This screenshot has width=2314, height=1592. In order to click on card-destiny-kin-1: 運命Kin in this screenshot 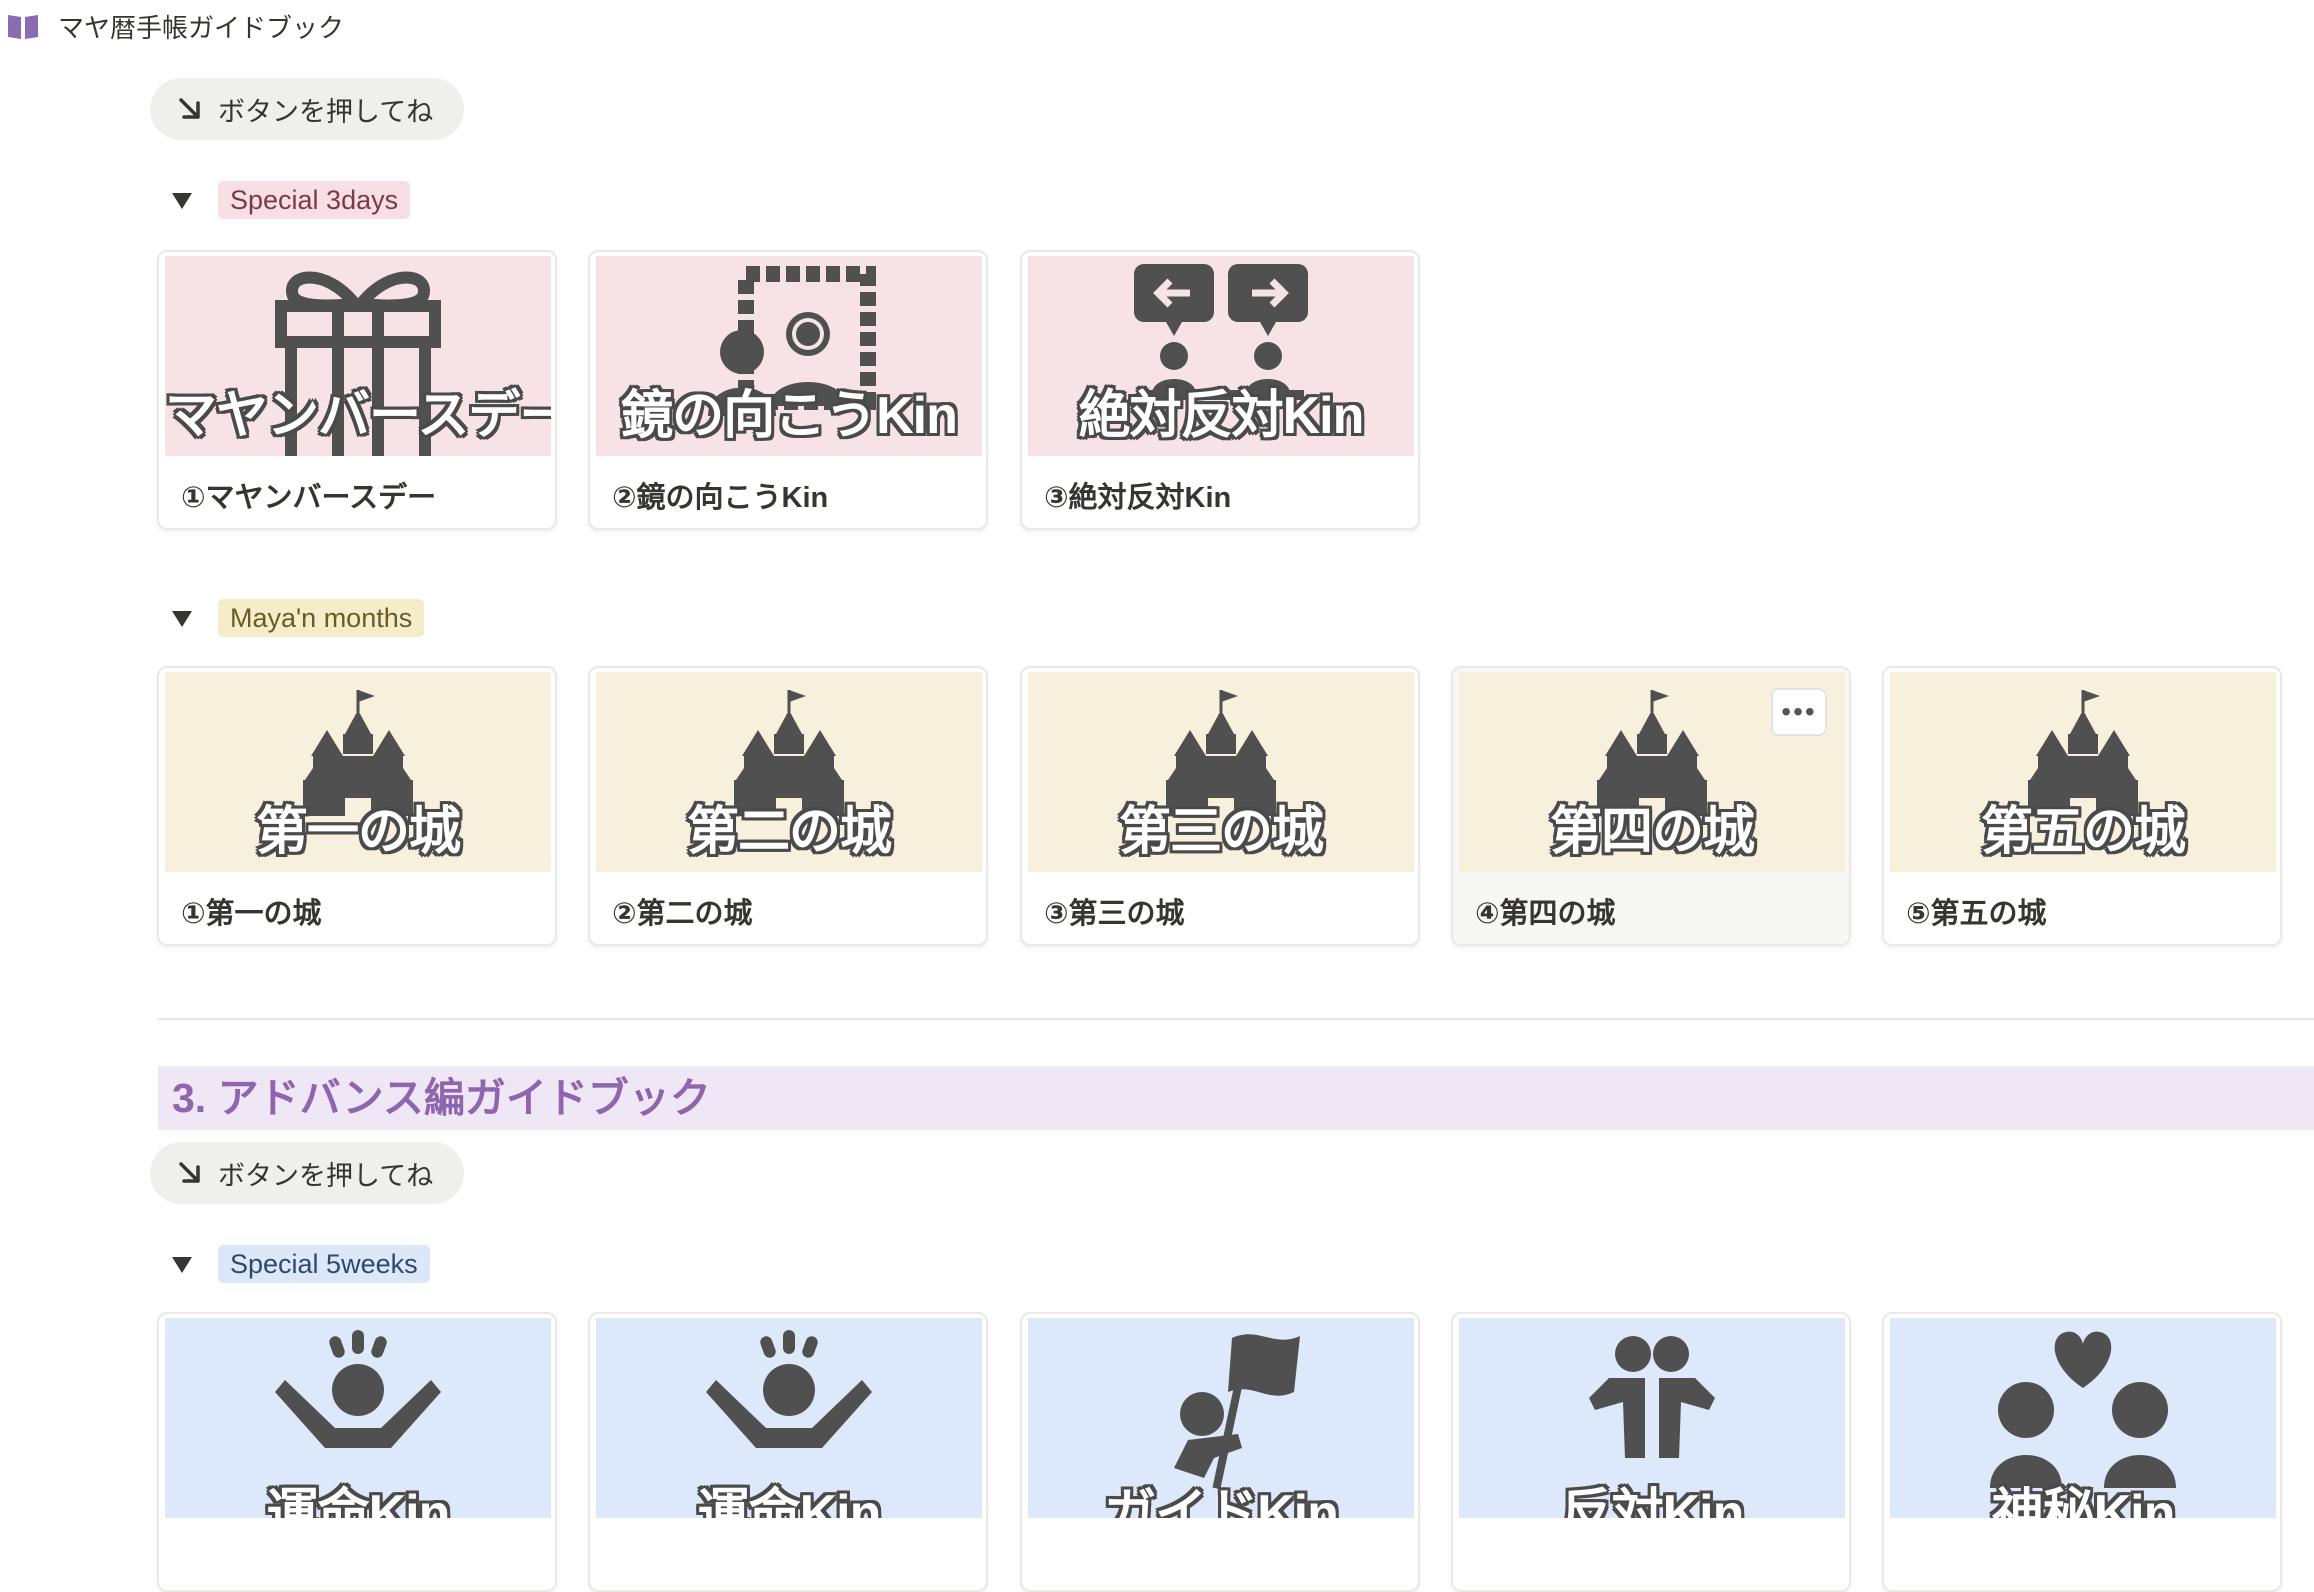, I will do `click(357, 1452)`.